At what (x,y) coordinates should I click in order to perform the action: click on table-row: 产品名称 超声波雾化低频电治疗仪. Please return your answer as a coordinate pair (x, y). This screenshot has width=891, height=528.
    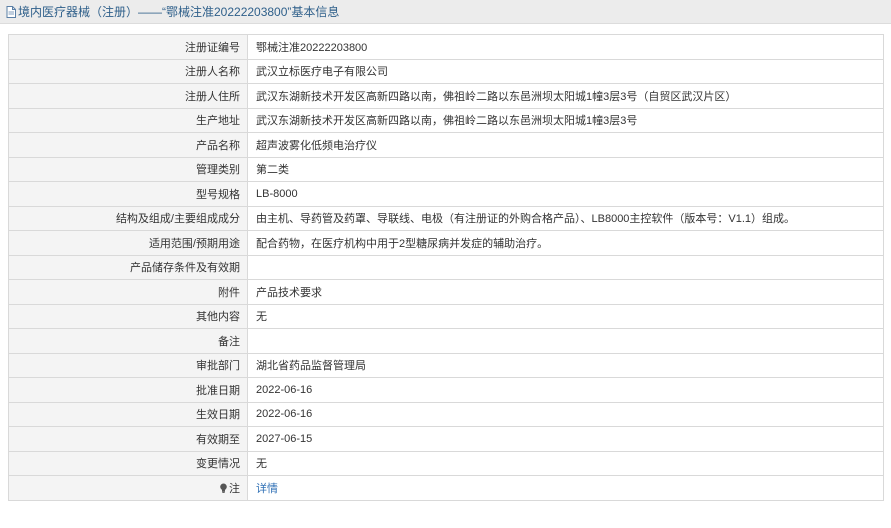
    Looking at the image, I should click on (446, 145).